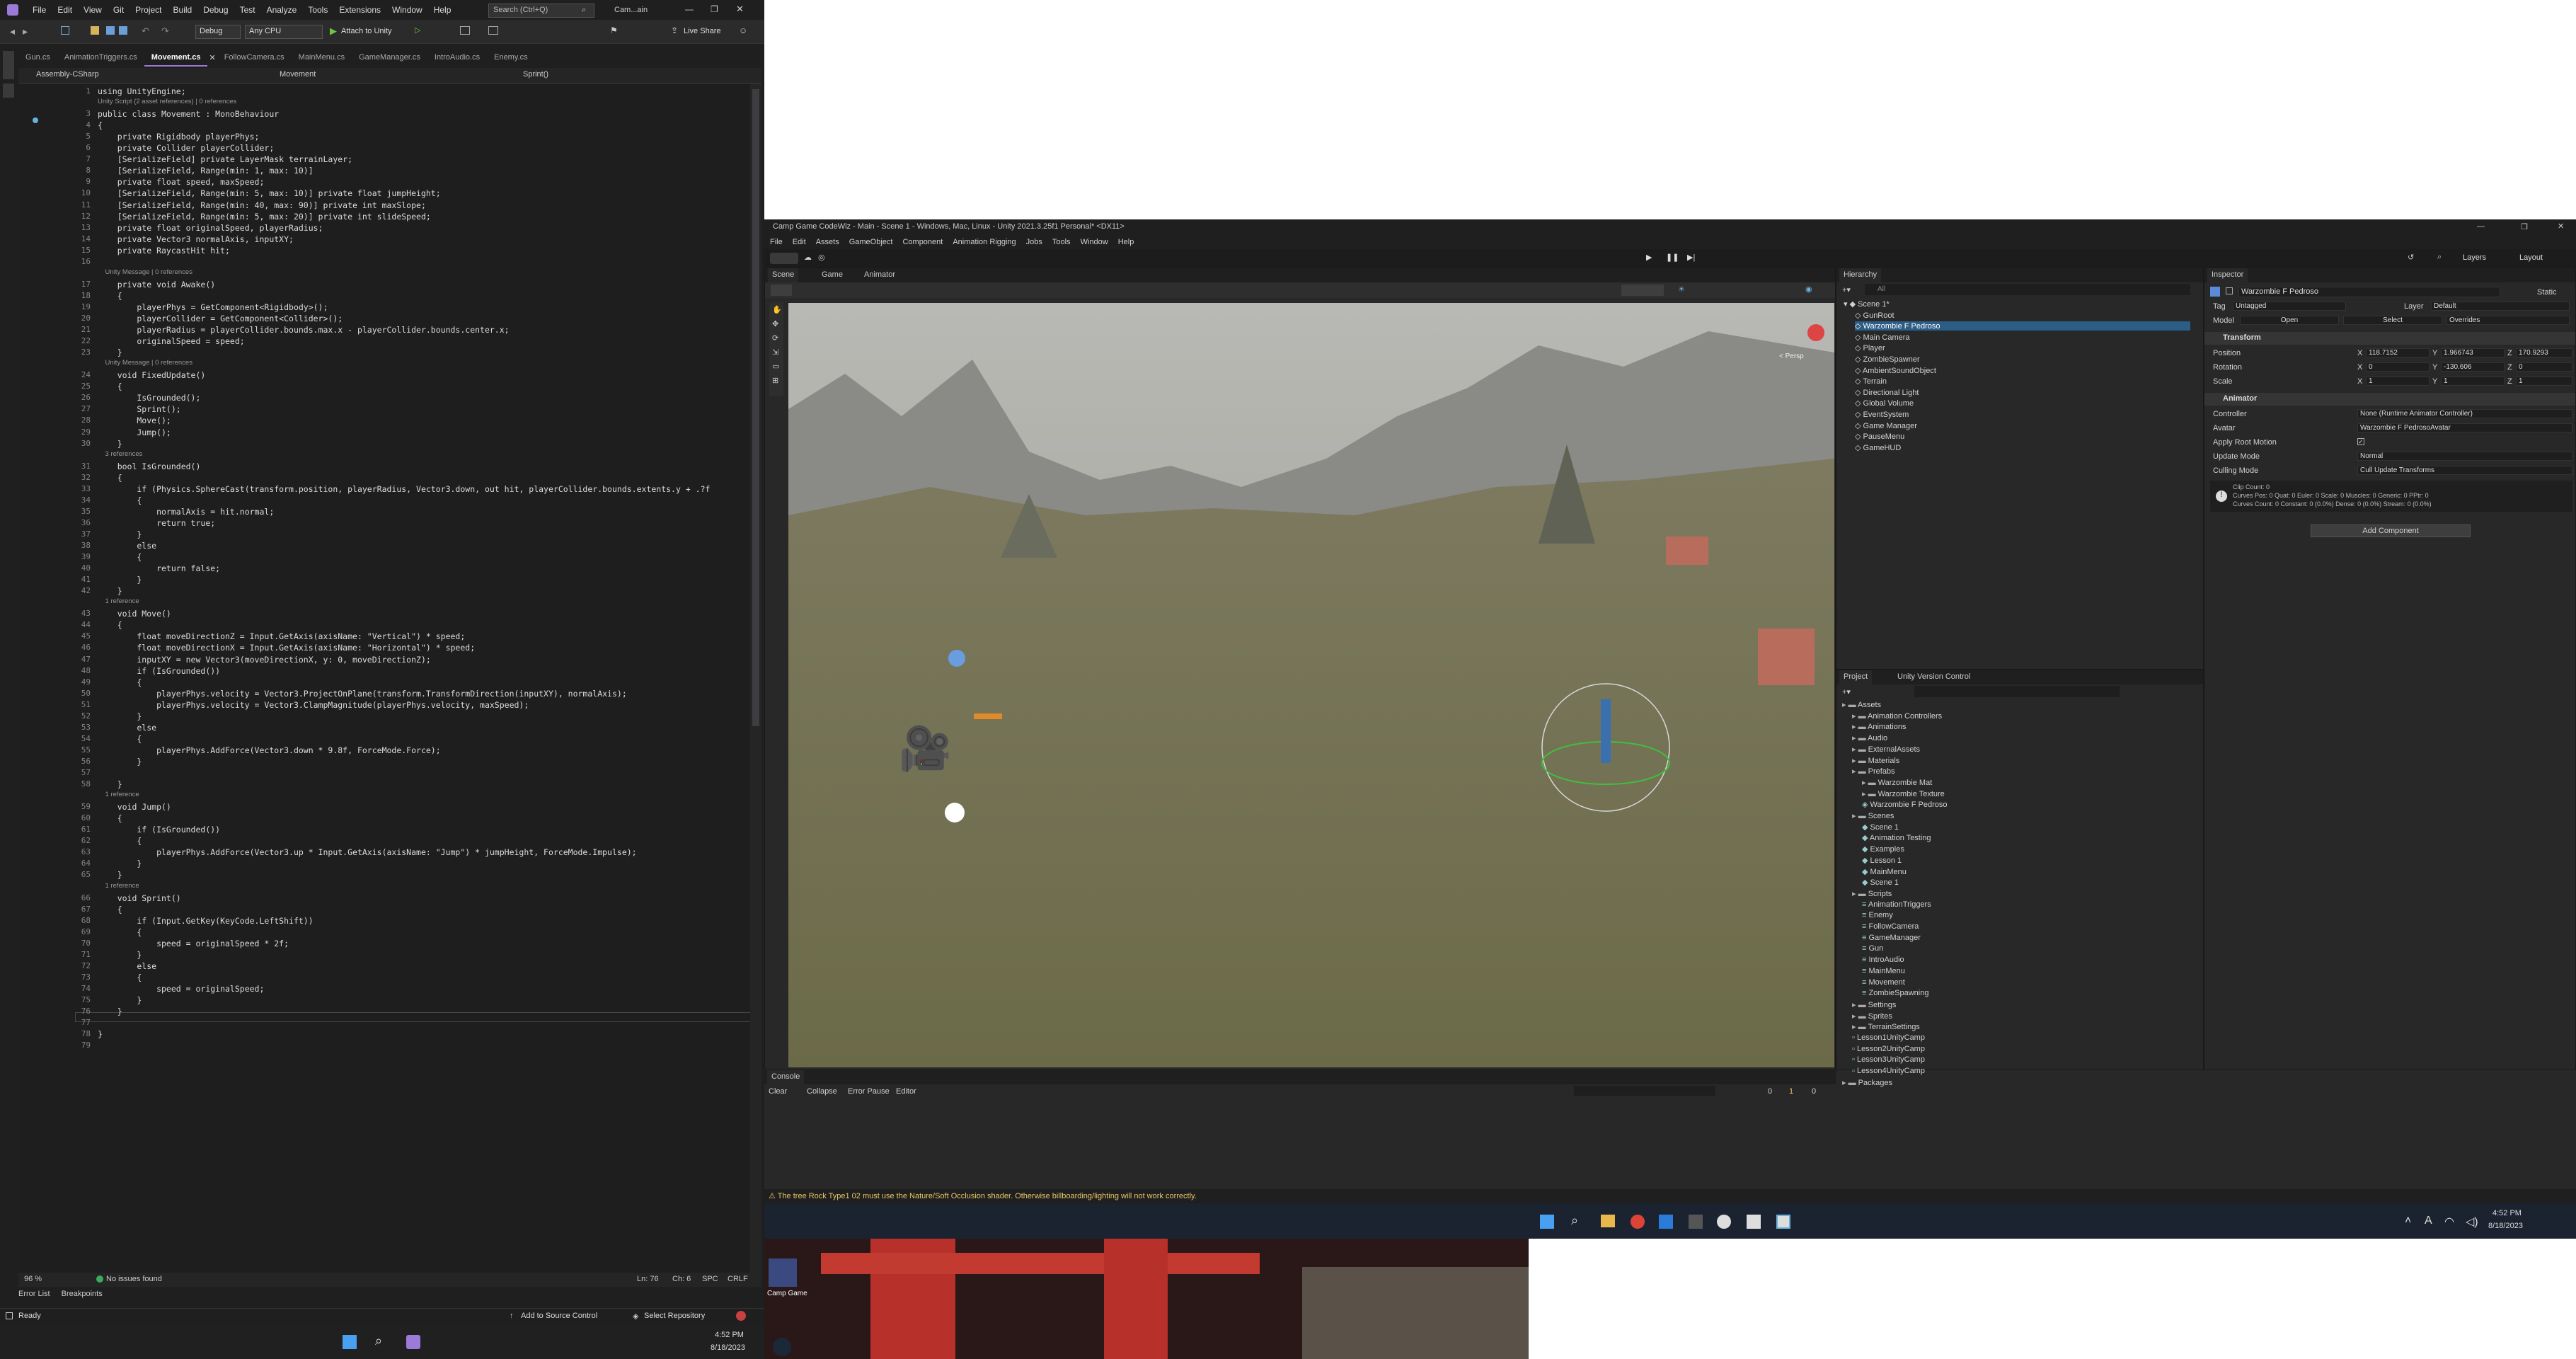 This screenshot has width=2576, height=1359. What do you see at coordinates (1886, 749) in the screenshot?
I see `project-item: ▸ ▬ ExternalAssets` at bounding box center [1886, 749].